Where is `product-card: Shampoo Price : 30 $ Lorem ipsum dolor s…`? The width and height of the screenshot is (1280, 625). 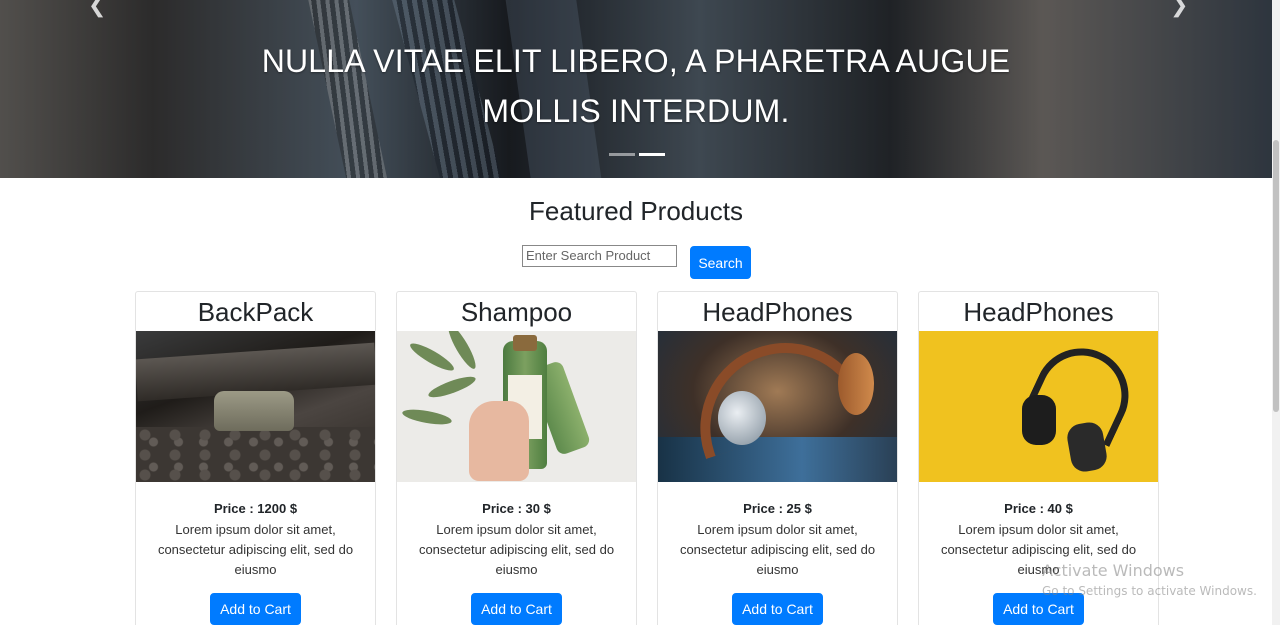 product-card: Shampoo Price : 30 $ Lorem ipsum dolor s… is located at coordinates (516, 458).